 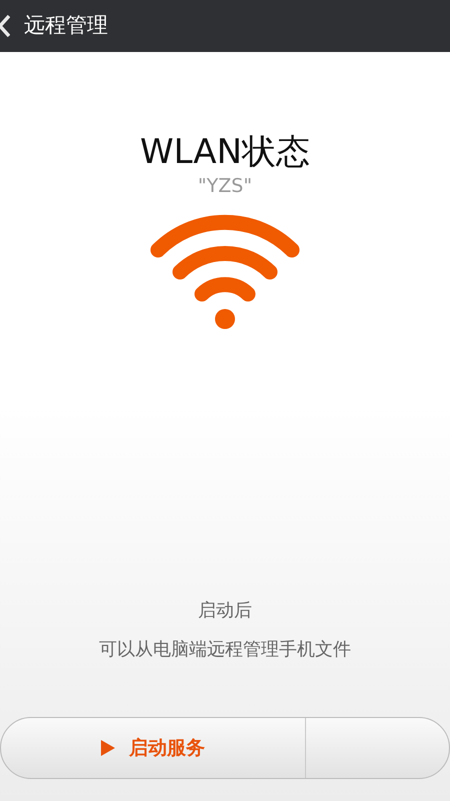 What do you see at coordinates (108, 748) in the screenshot?
I see `play-icon` at bounding box center [108, 748].